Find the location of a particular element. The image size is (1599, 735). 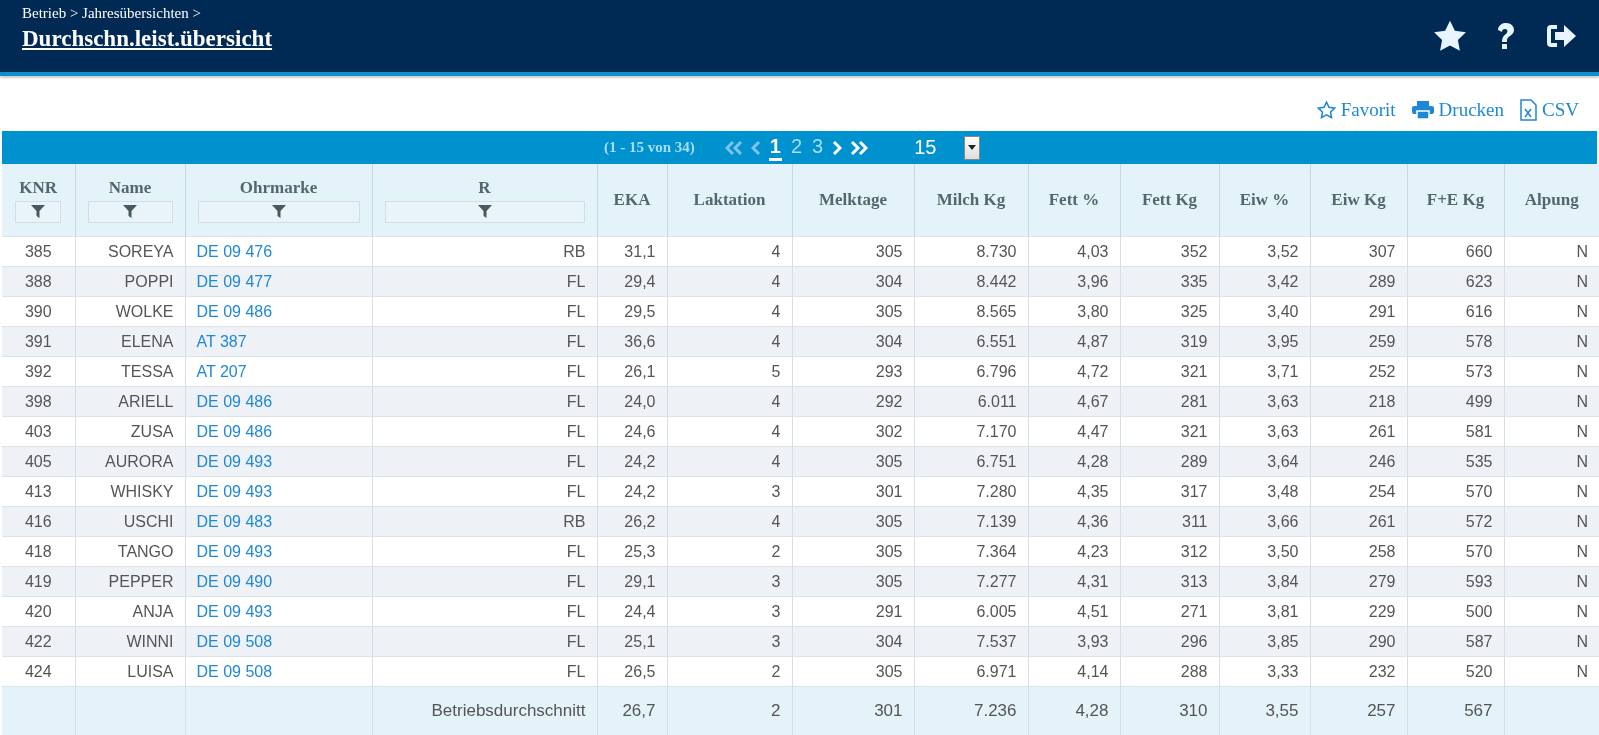

column-label: Name is located at coordinates (130, 187).